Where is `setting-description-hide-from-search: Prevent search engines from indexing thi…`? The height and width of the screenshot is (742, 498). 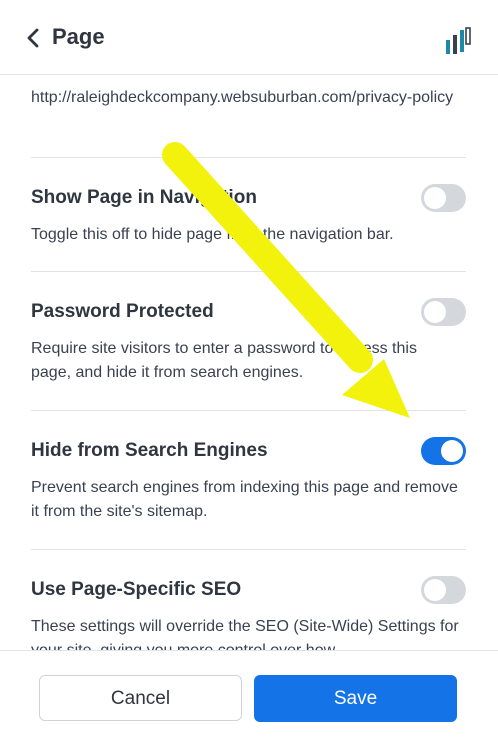 setting-description-hide-from-search: Prevent search engines from indexing thi… is located at coordinates (244, 499).